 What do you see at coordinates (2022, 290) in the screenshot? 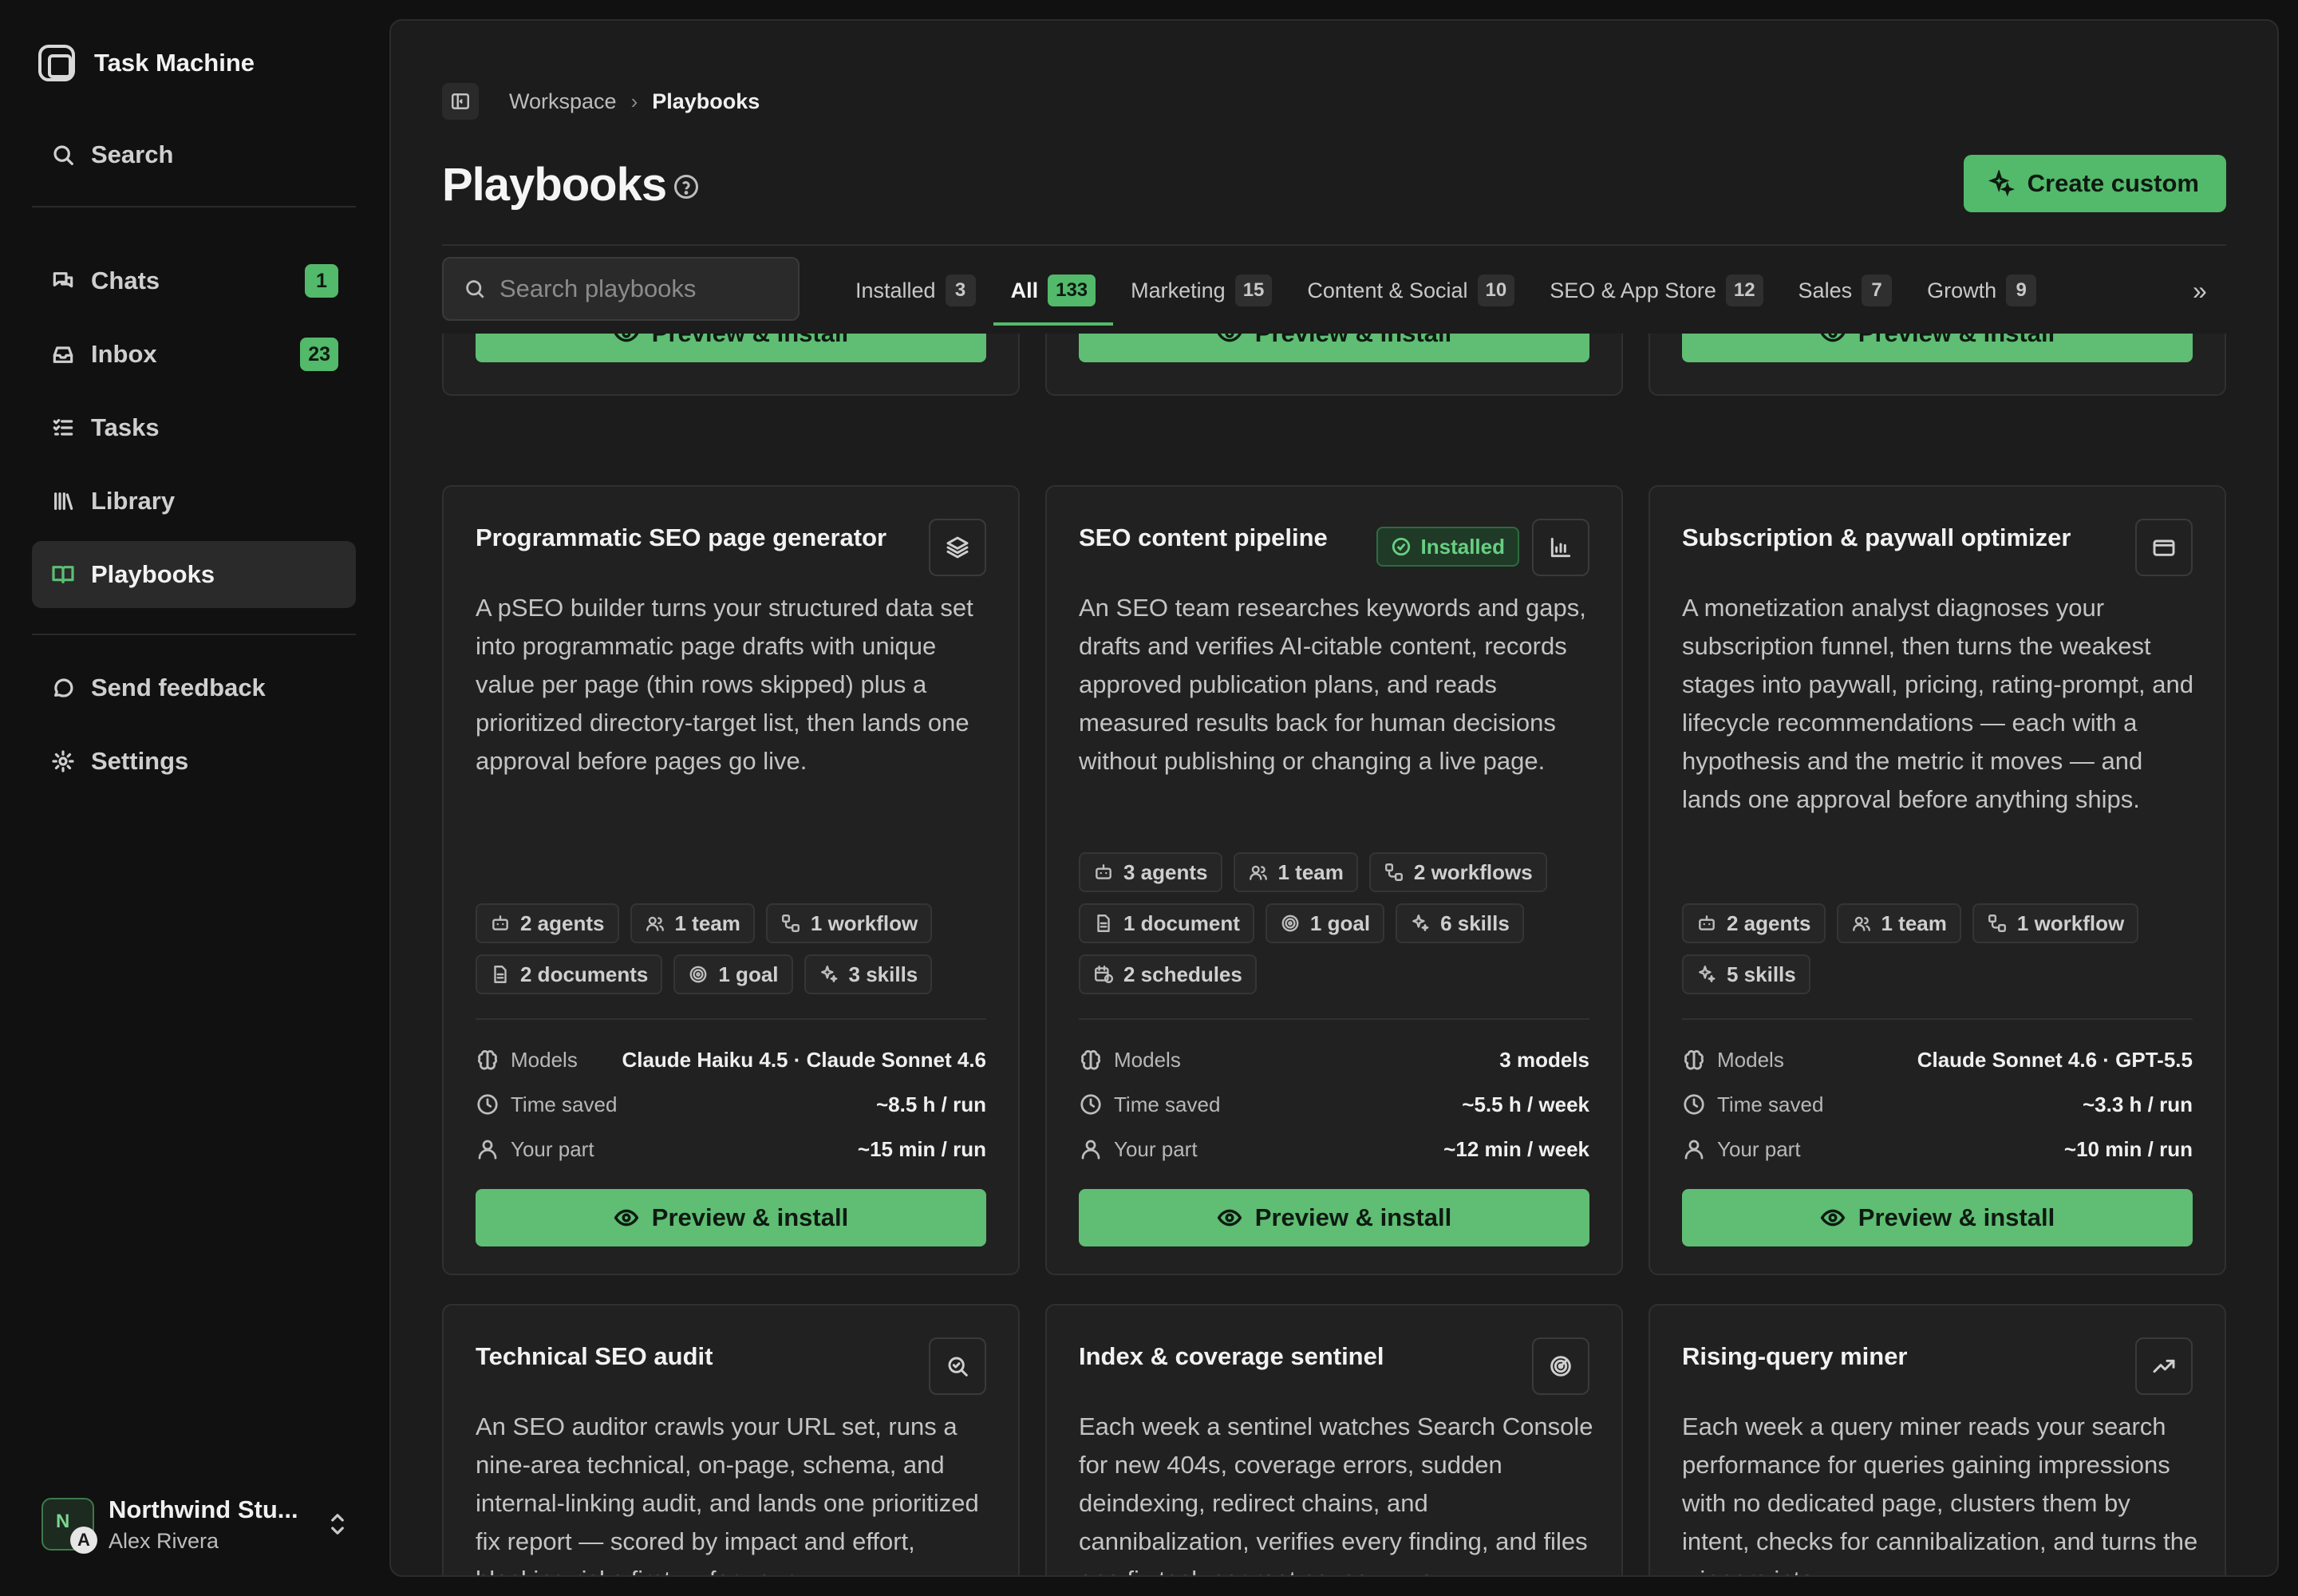
I see `tab-count: 9` at bounding box center [2022, 290].